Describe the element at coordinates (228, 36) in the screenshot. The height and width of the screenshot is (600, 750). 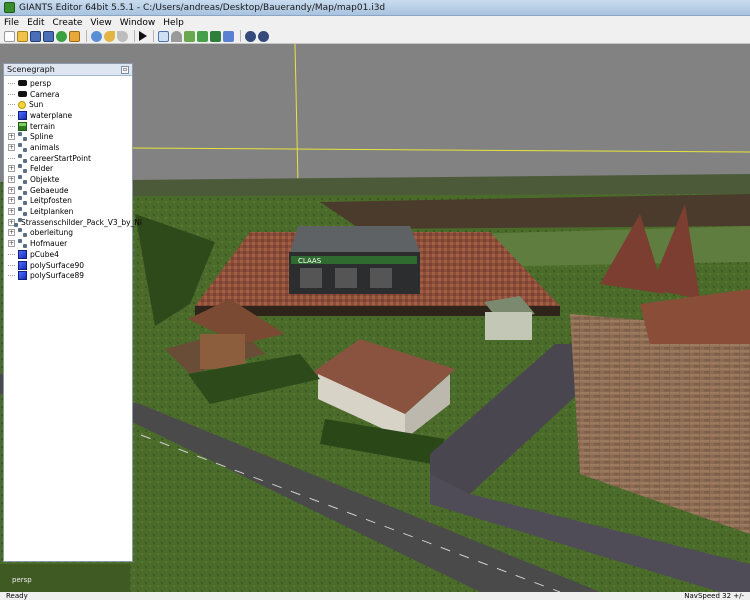
I see `decoration-tool-icon` at that location.